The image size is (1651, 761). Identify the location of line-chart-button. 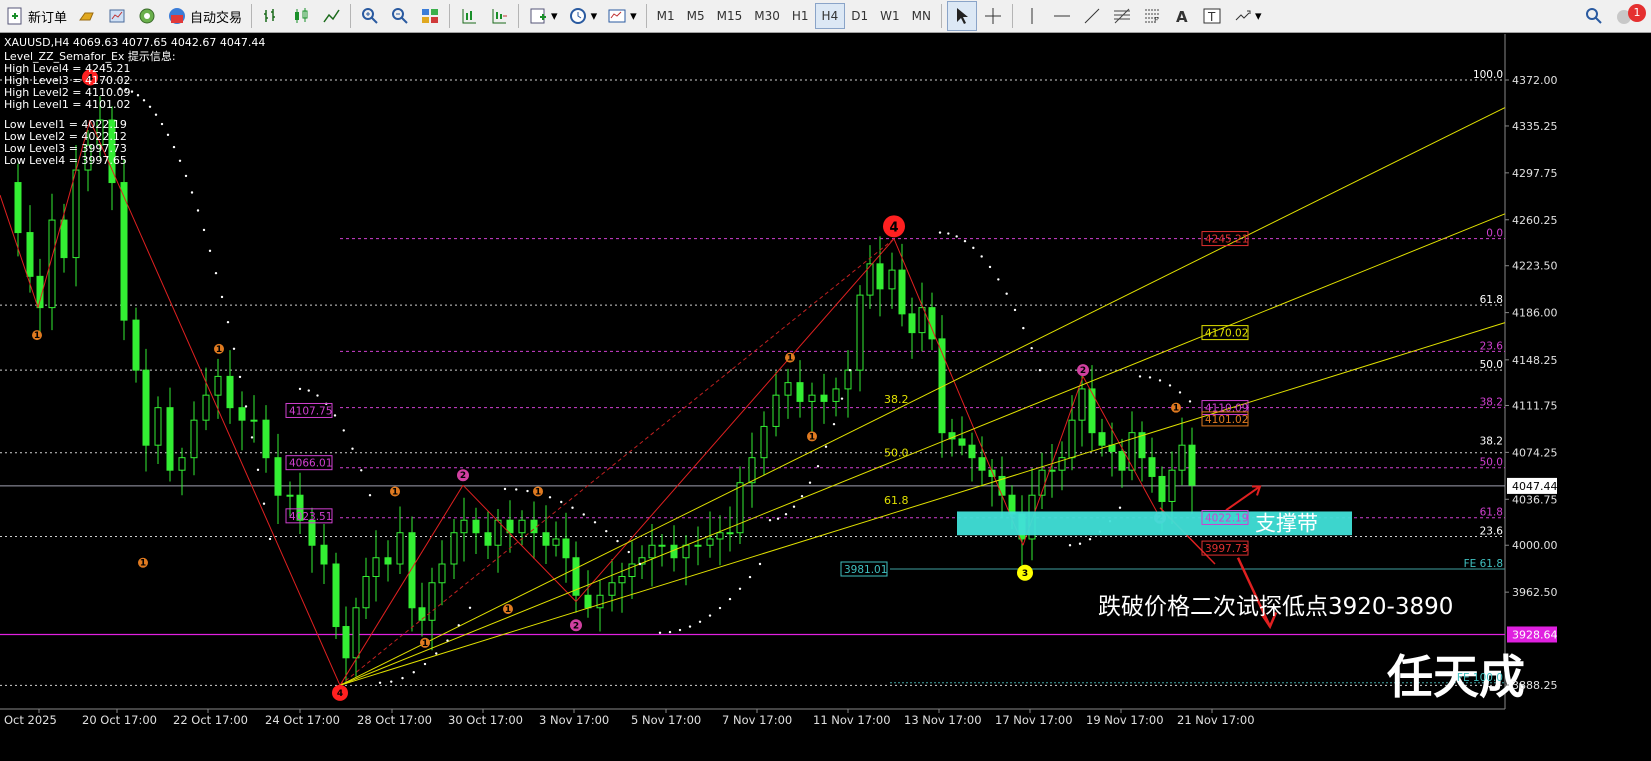
(331, 16).